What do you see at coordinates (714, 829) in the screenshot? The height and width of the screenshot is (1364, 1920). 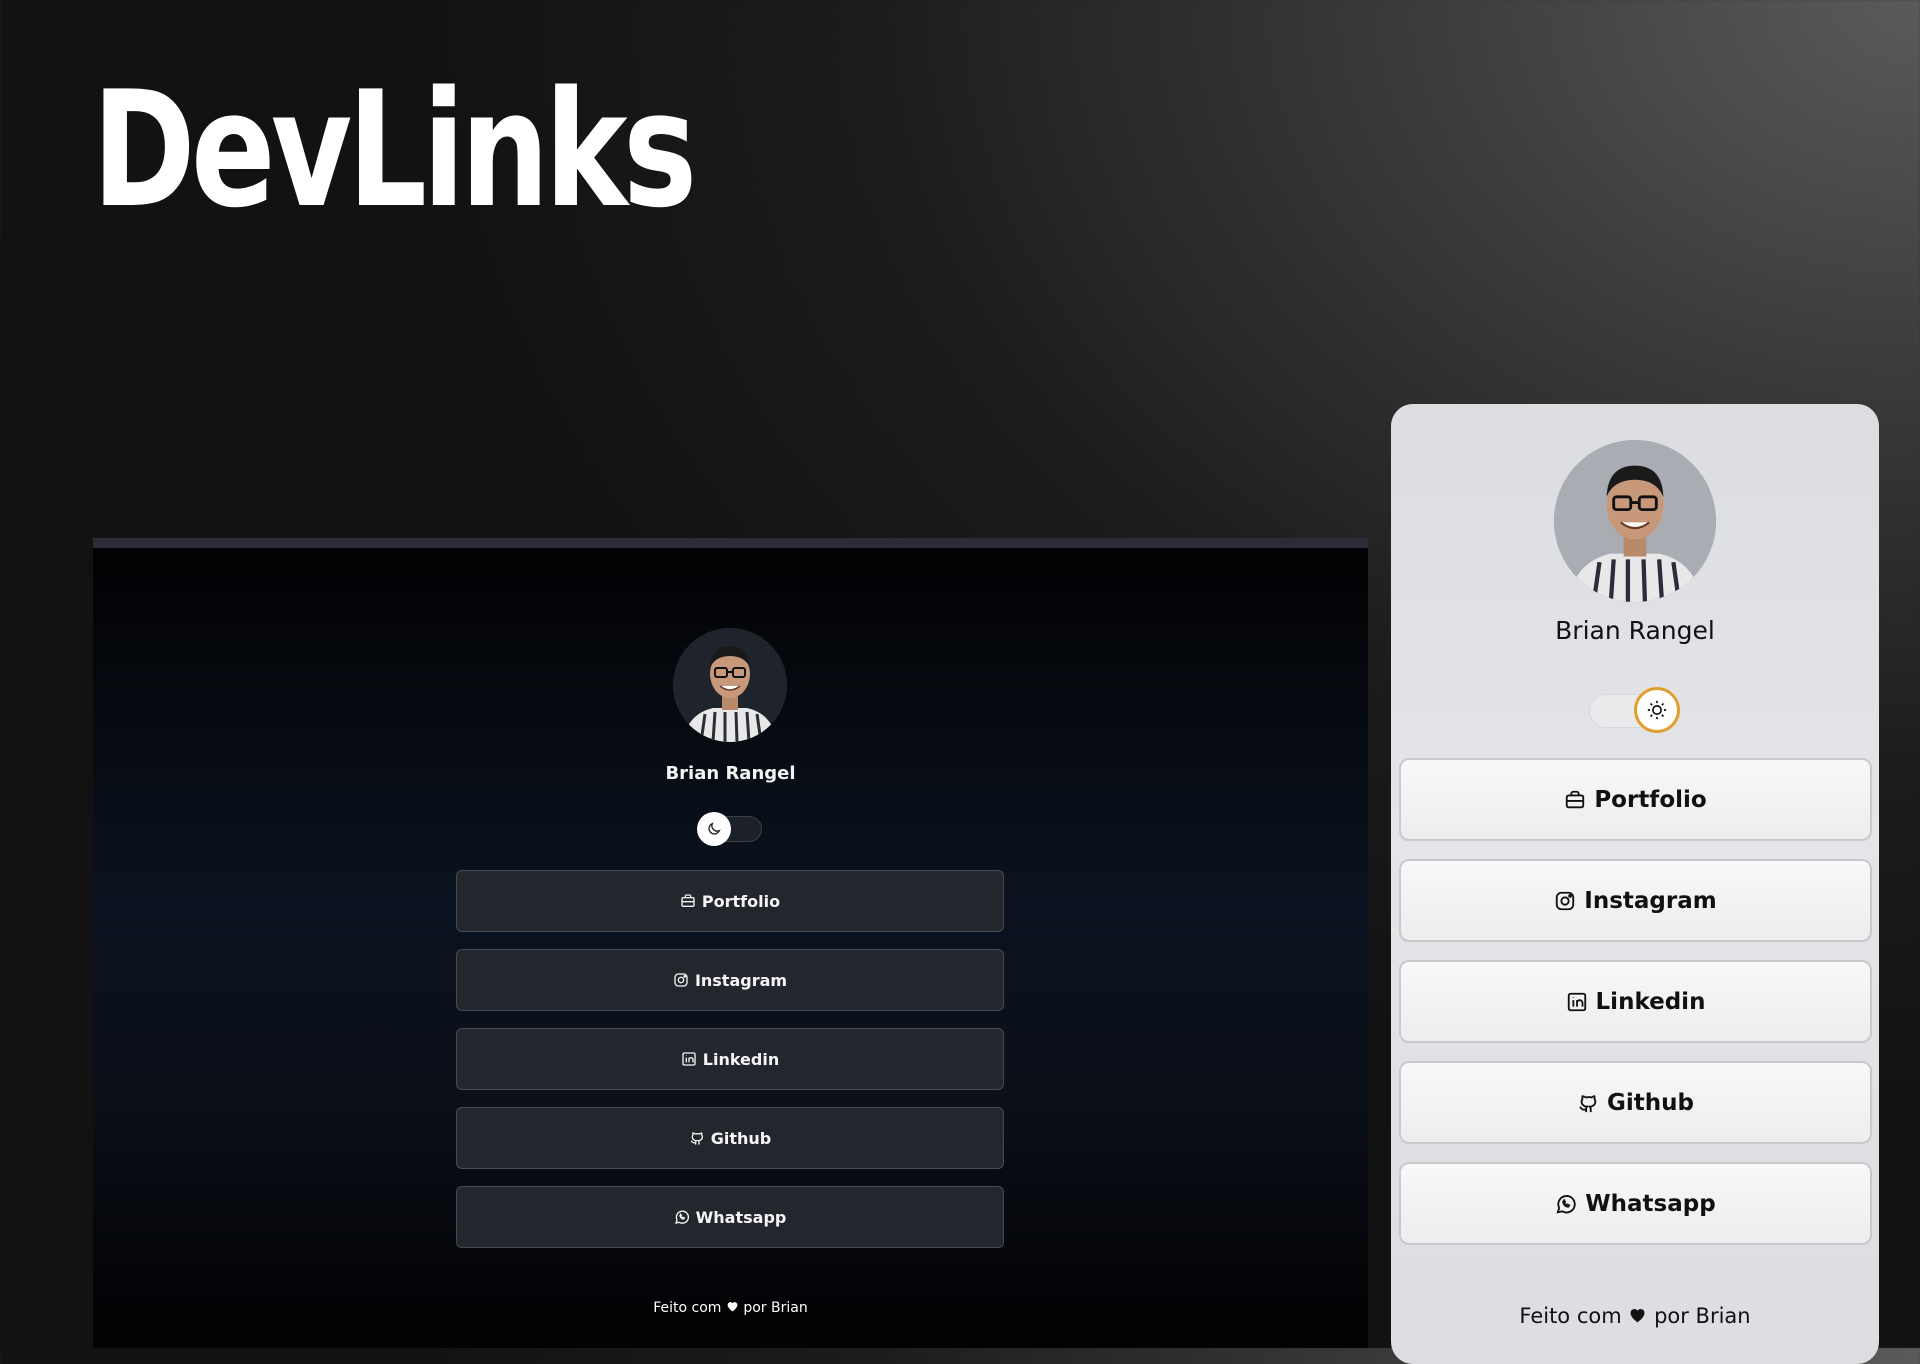 I see `moon-icon` at bounding box center [714, 829].